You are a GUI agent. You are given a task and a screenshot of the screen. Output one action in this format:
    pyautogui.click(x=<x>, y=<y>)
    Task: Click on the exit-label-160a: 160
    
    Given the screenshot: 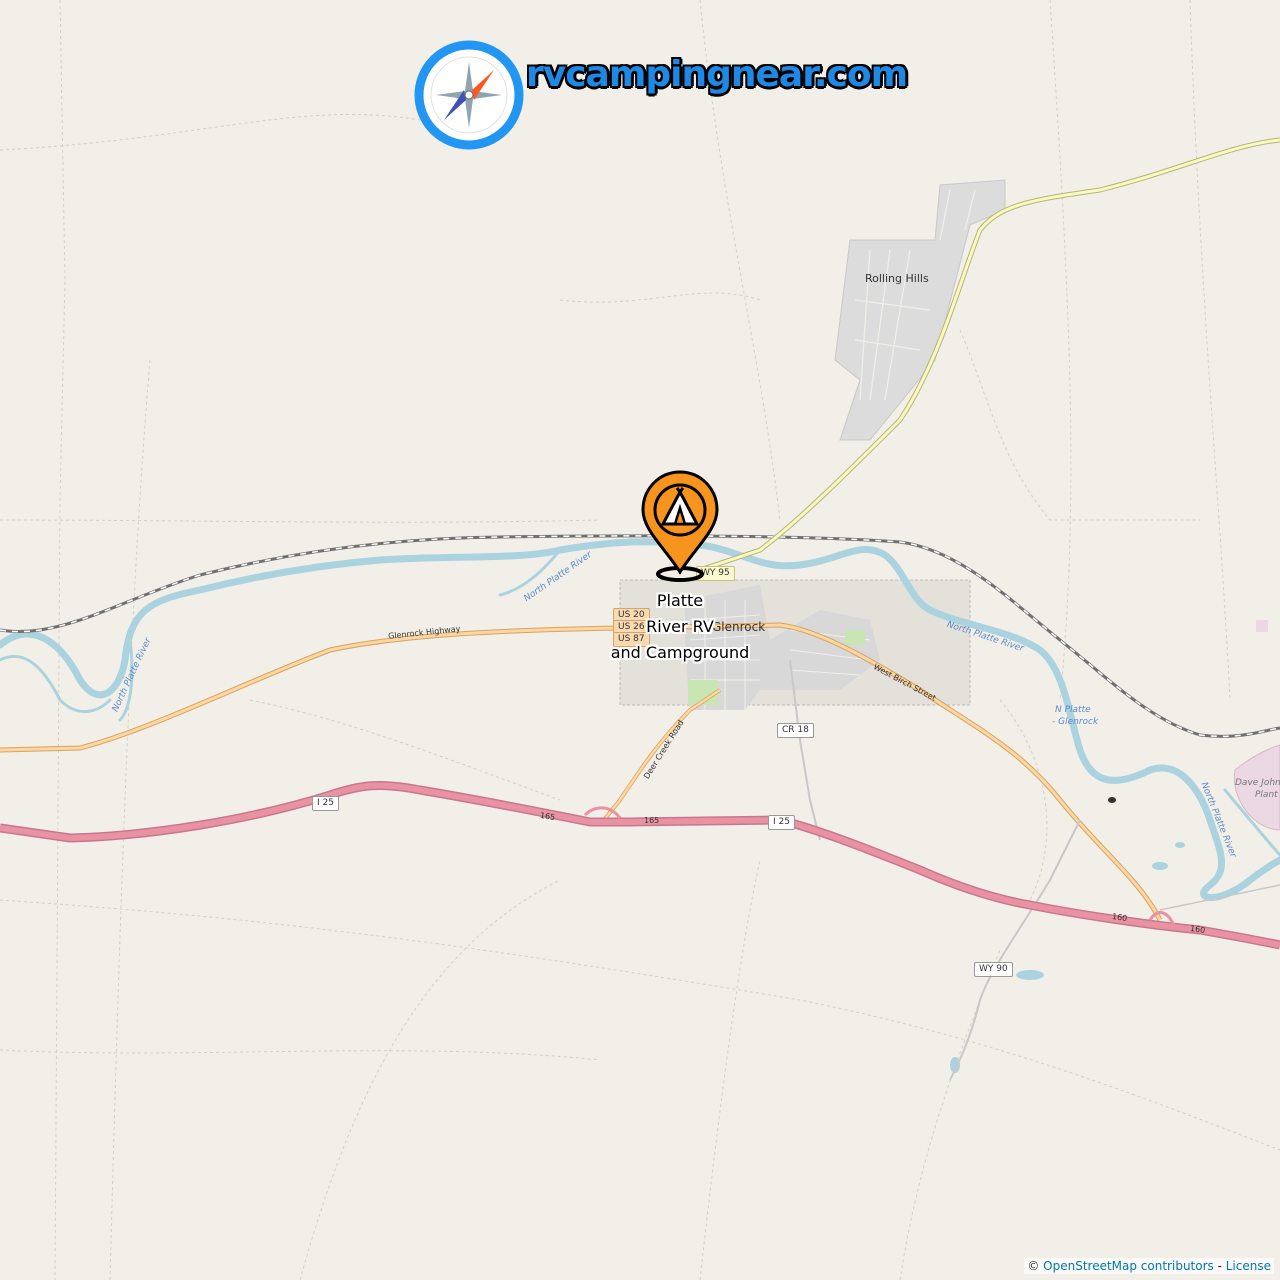 What is the action you would take?
    pyautogui.click(x=1119, y=917)
    